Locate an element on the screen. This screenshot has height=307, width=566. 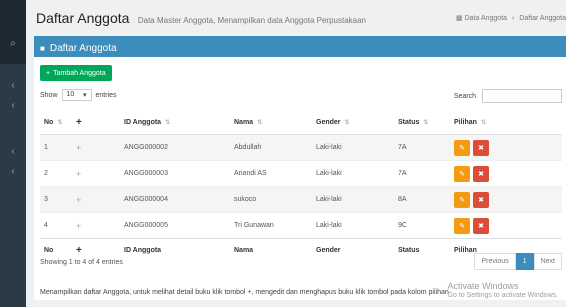
table-row: 3 + ANGG000004 sukoco Laki-laki 8A ✎ ✖ is located at coordinates (301, 199).